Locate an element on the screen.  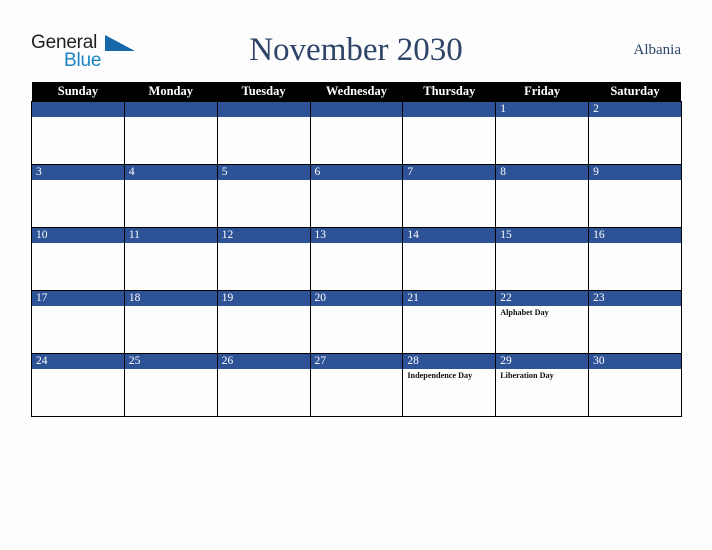
day-number: 30 is located at coordinates (635, 361).